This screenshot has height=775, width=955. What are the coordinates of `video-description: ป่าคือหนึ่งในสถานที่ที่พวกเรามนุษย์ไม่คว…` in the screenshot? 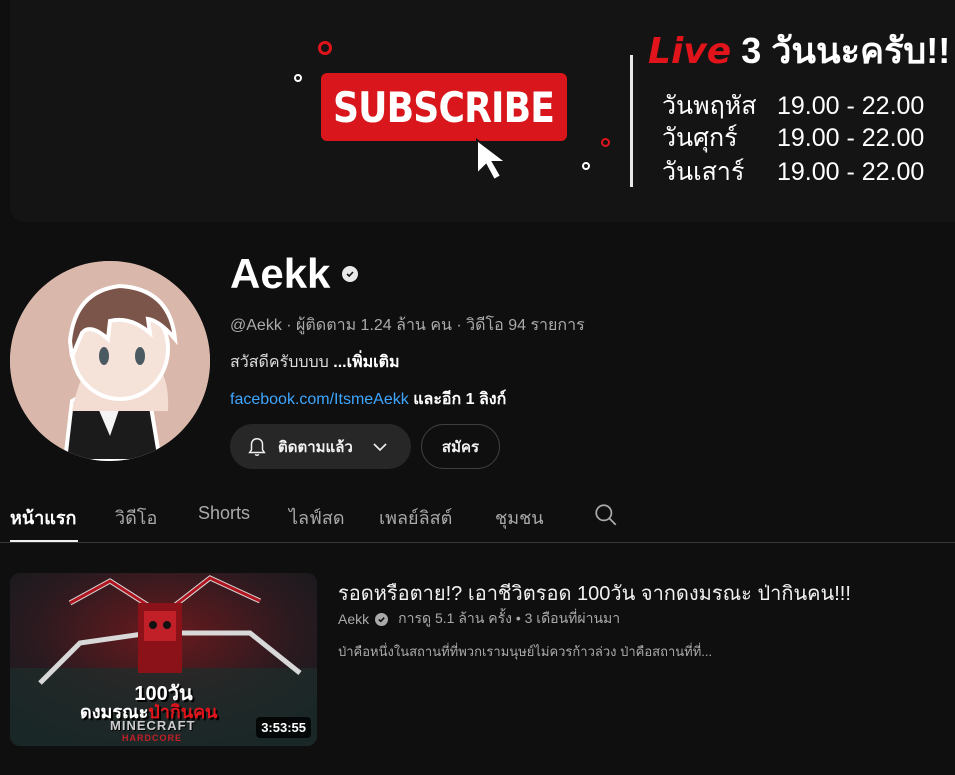 It's located at (525, 651).